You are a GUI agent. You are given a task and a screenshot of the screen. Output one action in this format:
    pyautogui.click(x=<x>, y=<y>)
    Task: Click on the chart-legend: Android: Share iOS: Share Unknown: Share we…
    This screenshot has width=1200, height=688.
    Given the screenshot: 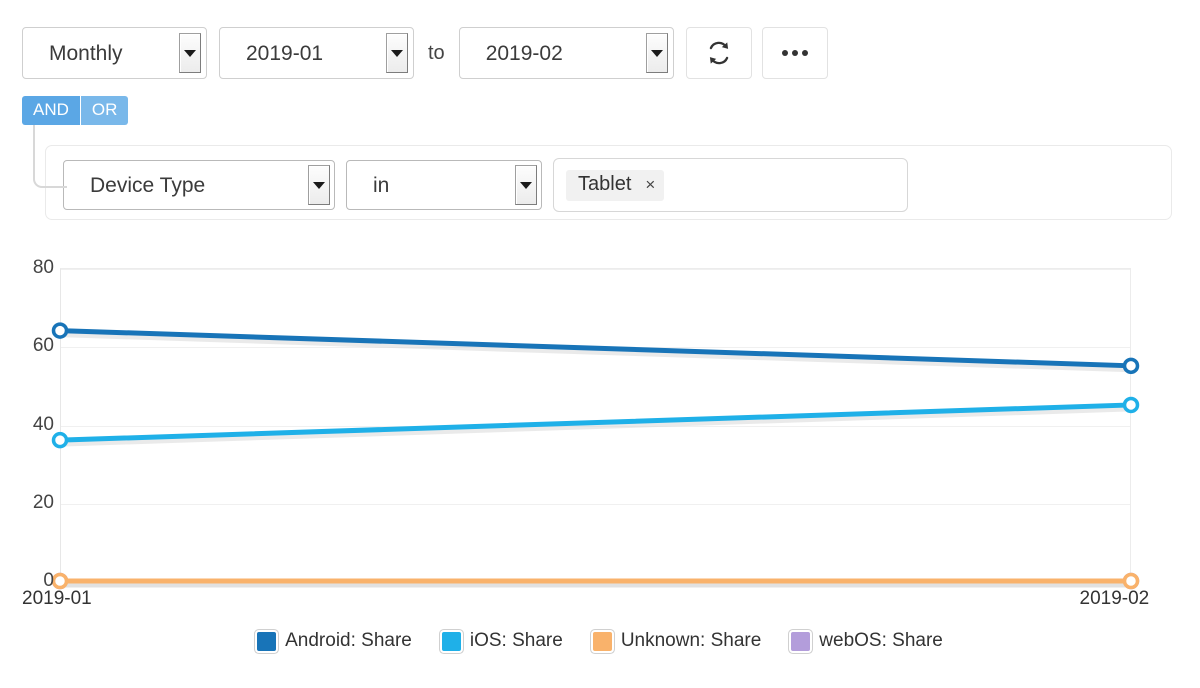 What is the action you would take?
    pyautogui.click(x=600, y=641)
    